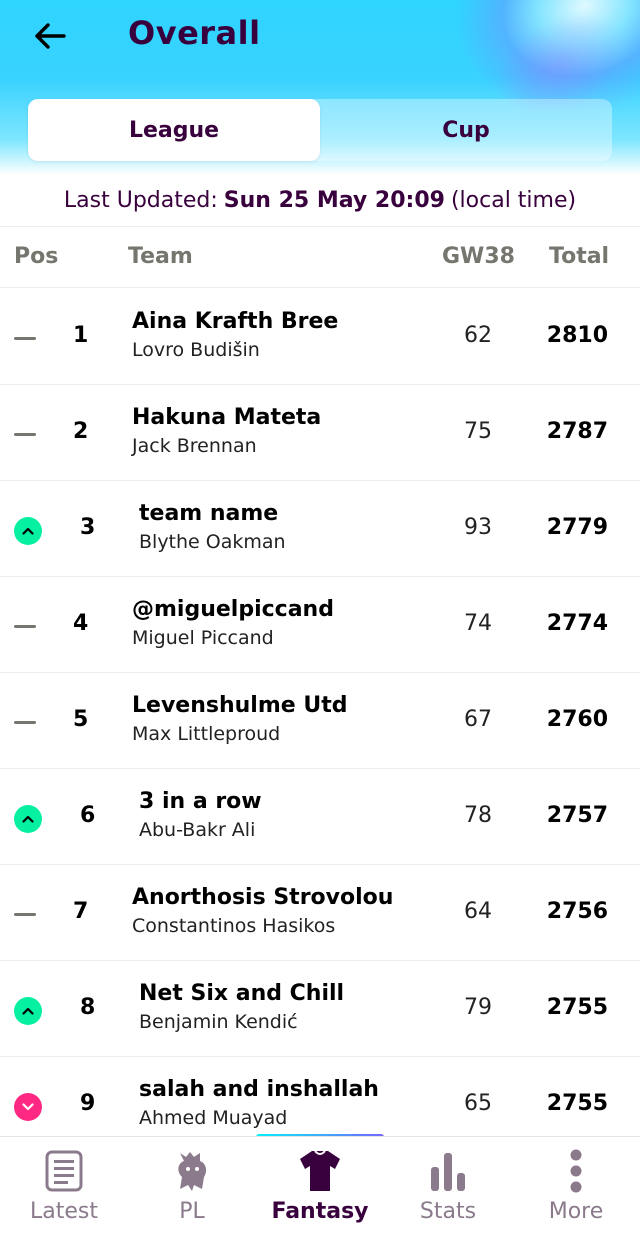  I want to click on nav-latest-label: Latest, so click(64, 1211).